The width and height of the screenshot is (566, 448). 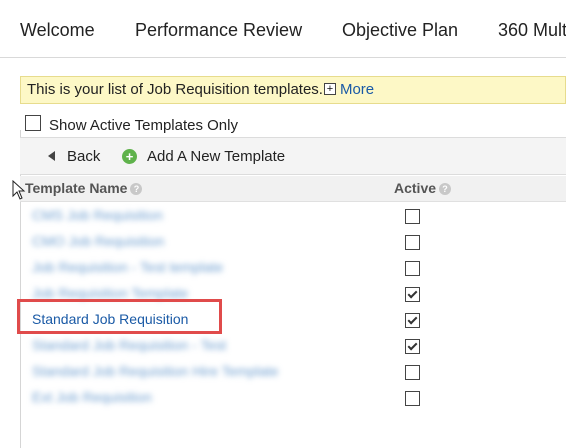 I want to click on back-arrow-icon, so click(x=51, y=156).